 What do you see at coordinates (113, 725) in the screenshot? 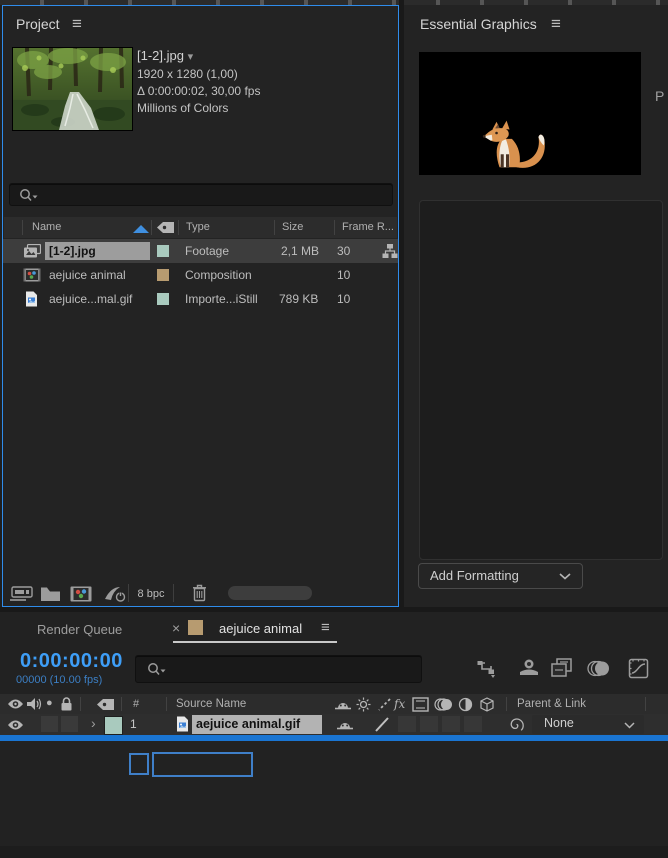
I see `layer-label-swatch` at bounding box center [113, 725].